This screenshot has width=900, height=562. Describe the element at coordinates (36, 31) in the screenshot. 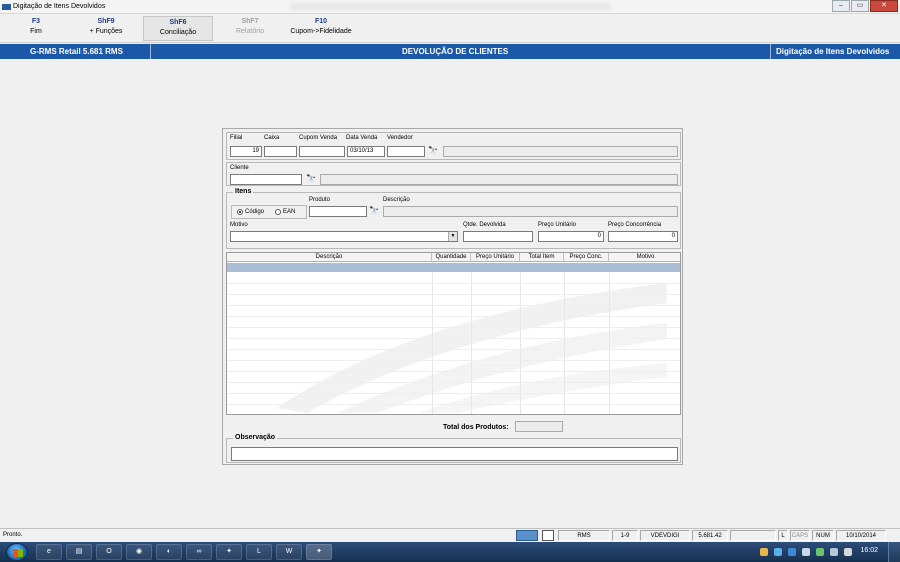

I see `fkey-label: Fim` at that location.